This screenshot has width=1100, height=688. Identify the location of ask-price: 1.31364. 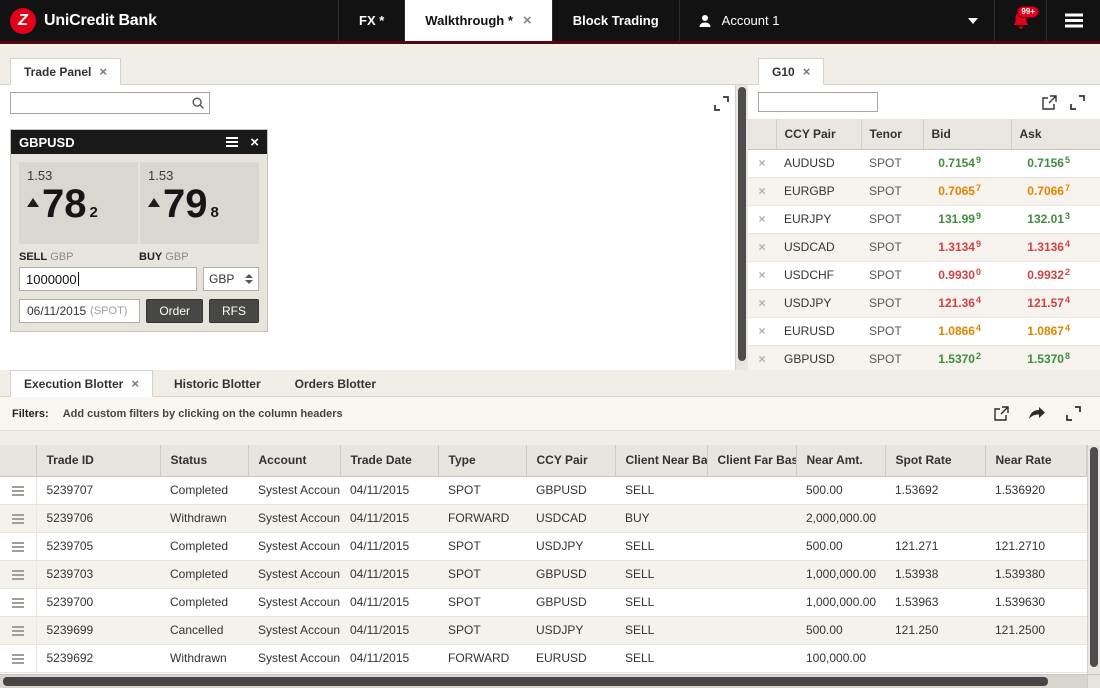
(1055, 247).